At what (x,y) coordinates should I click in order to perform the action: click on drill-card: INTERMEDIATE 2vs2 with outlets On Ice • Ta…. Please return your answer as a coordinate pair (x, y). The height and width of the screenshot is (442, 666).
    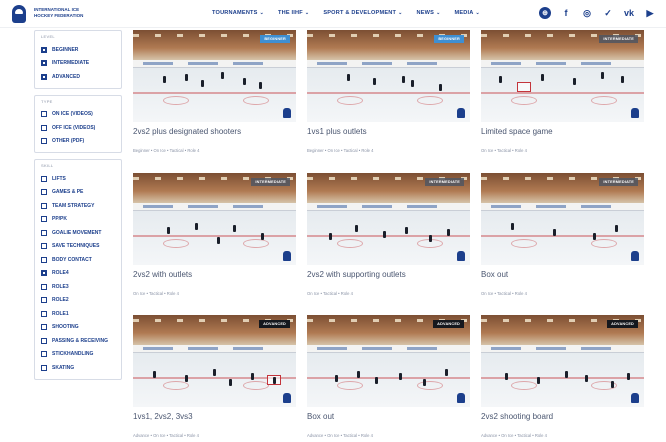
    Looking at the image, I should click on (214, 239).